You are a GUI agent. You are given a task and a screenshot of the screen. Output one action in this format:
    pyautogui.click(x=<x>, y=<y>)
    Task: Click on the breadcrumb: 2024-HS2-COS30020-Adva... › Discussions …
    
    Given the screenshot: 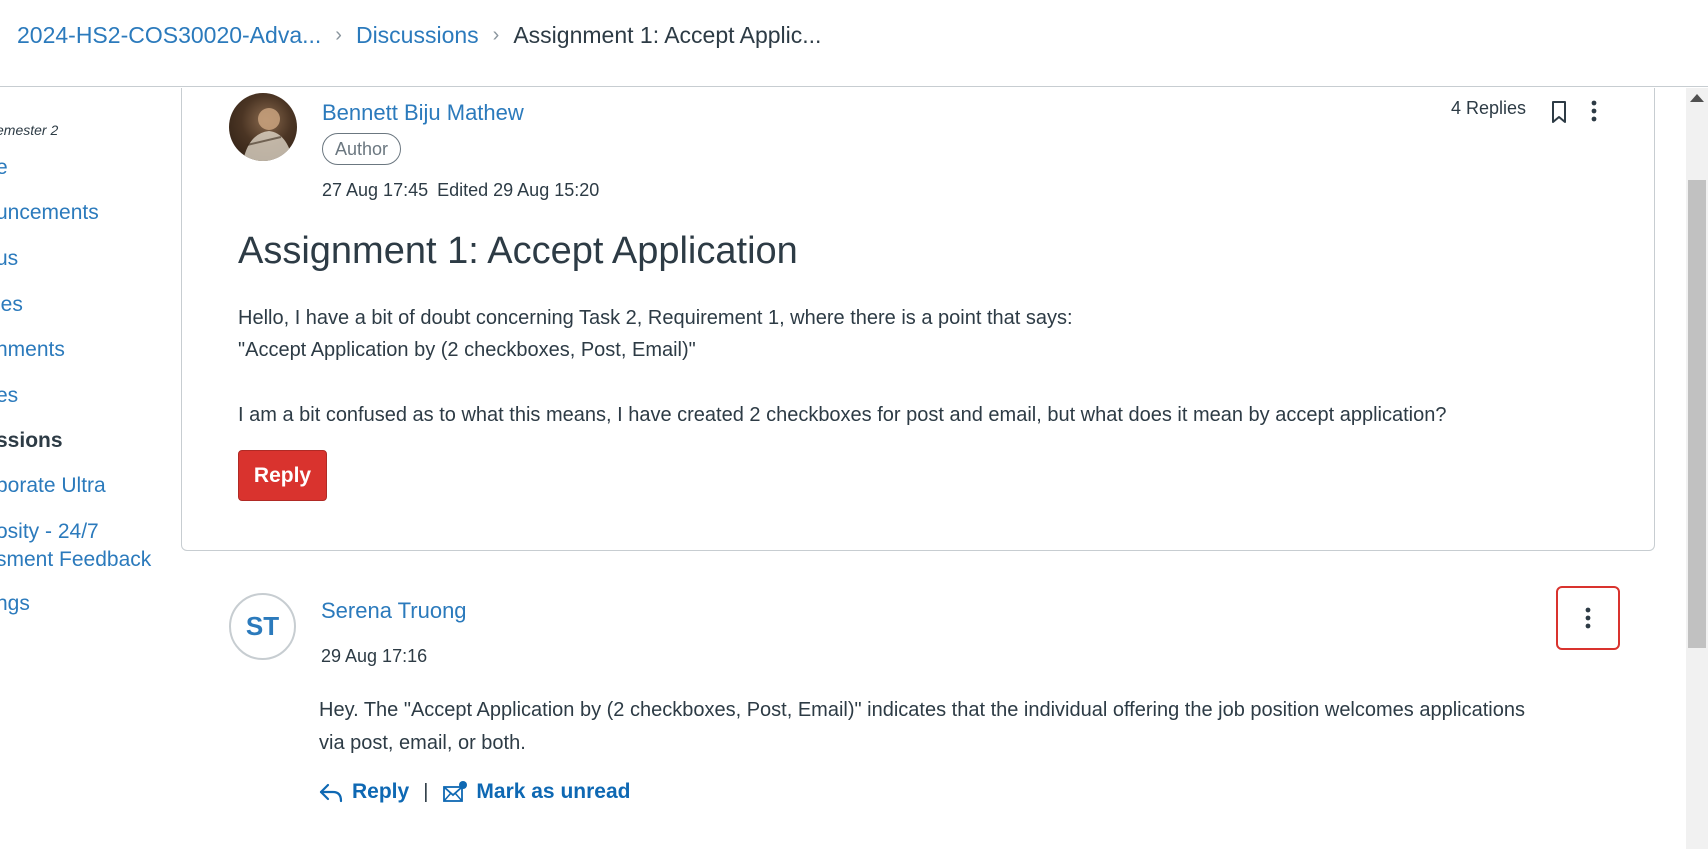 What is the action you would take?
    pyautogui.click(x=419, y=35)
    